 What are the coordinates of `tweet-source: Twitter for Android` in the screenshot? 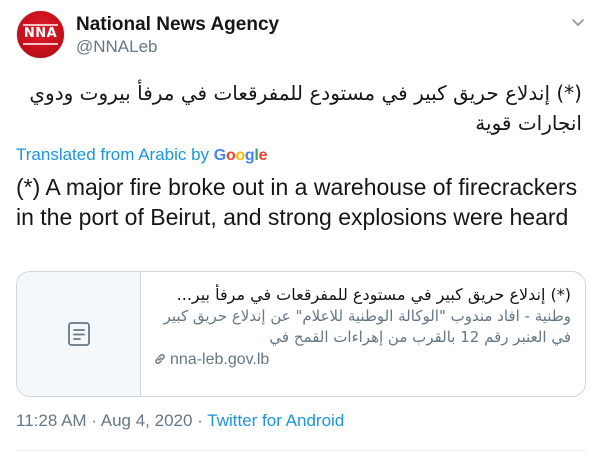 It's located at (275, 420).